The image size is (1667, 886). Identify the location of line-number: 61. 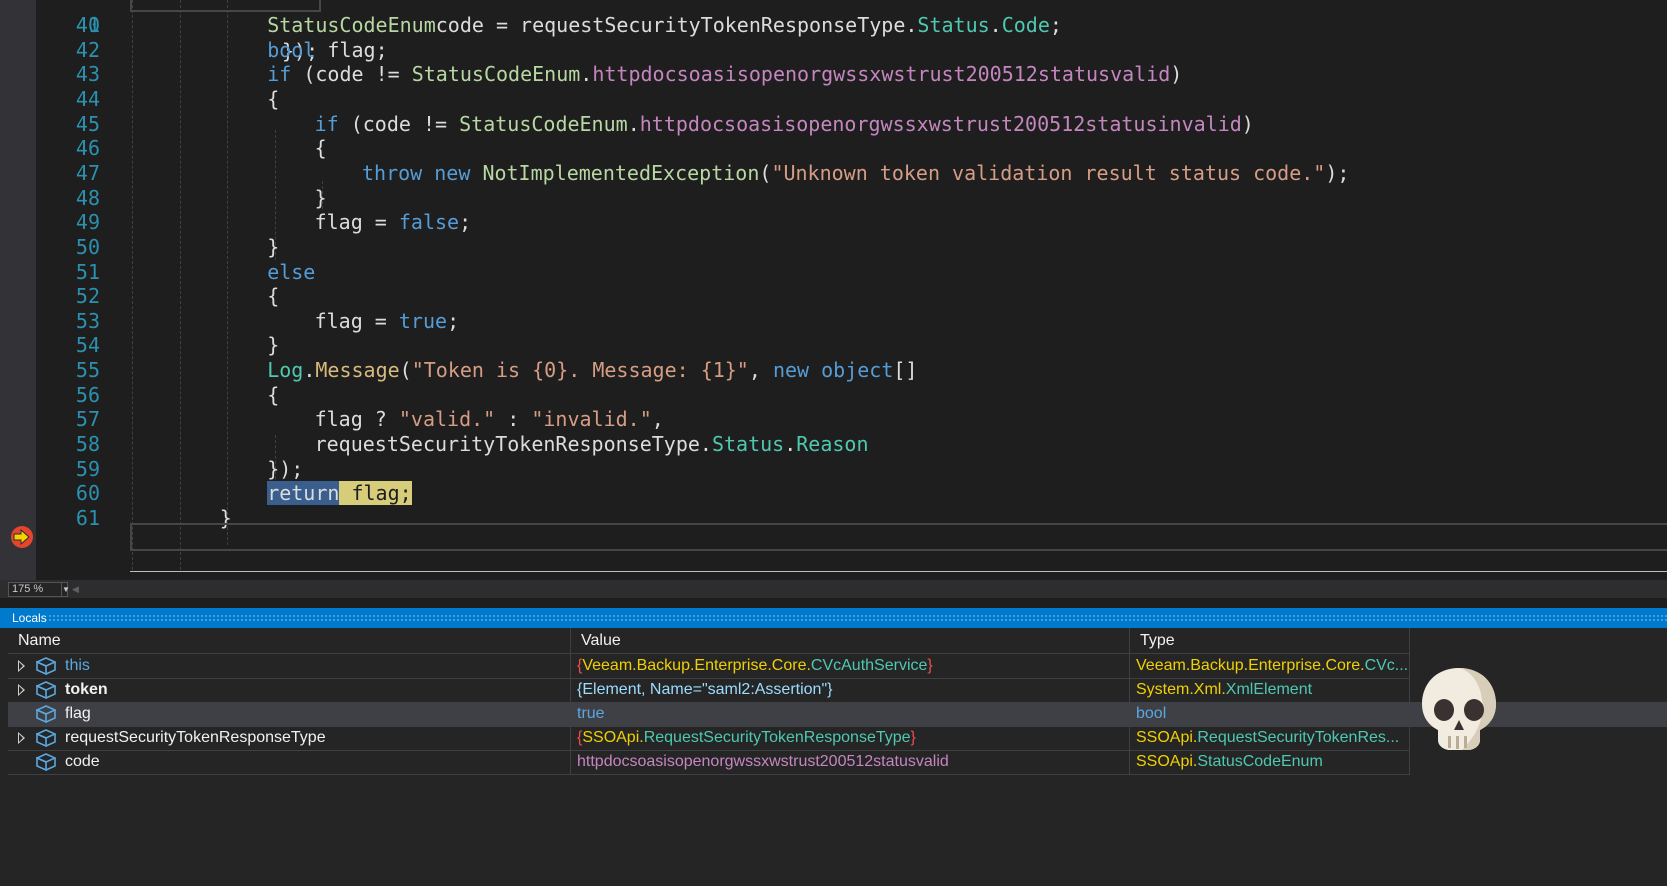
(87, 518).